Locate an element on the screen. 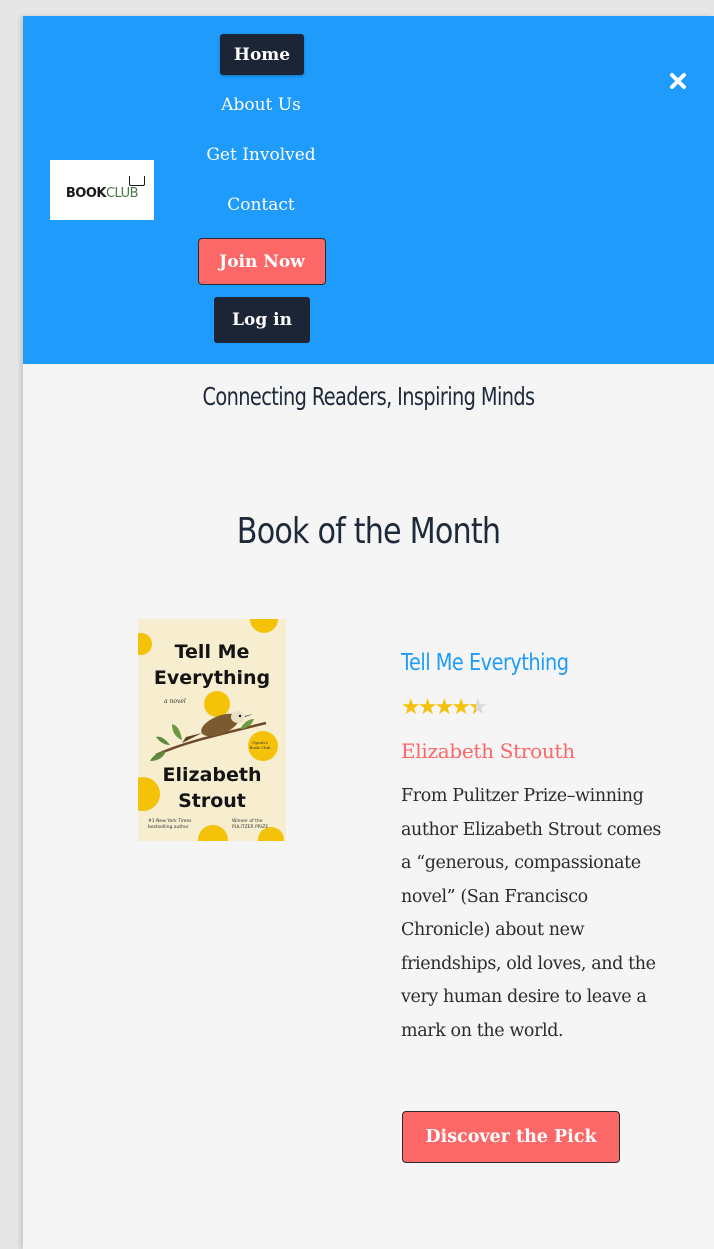 Image resolution: width=714 pixels, height=1249 pixels. cover-subtitle: a novel is located at coordinates (175, 701).